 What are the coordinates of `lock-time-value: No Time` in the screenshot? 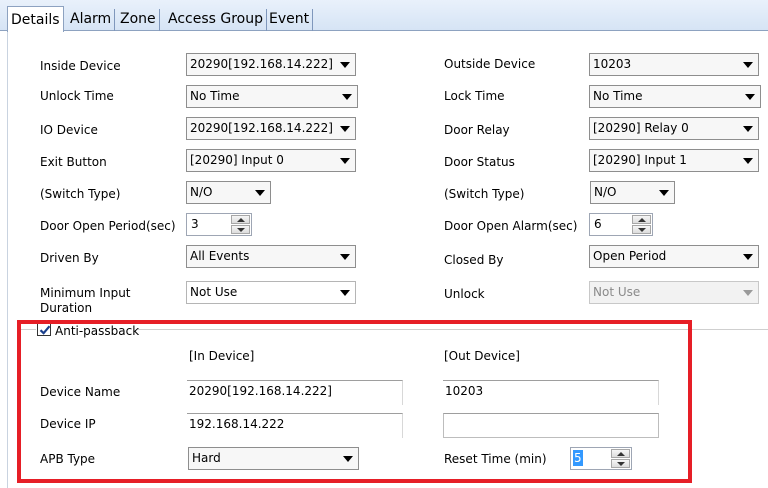 It's located at (618, 96).